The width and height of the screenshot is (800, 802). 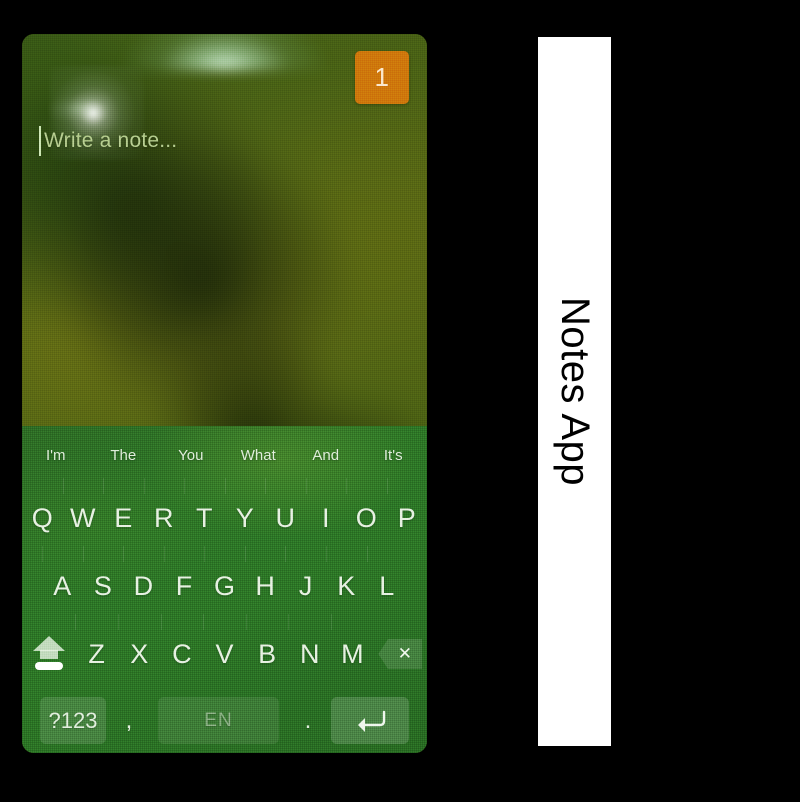 What do you see at coordinates (40, 141) in the screenshot?
I see `text-caret` at bounding box center [40, 141].